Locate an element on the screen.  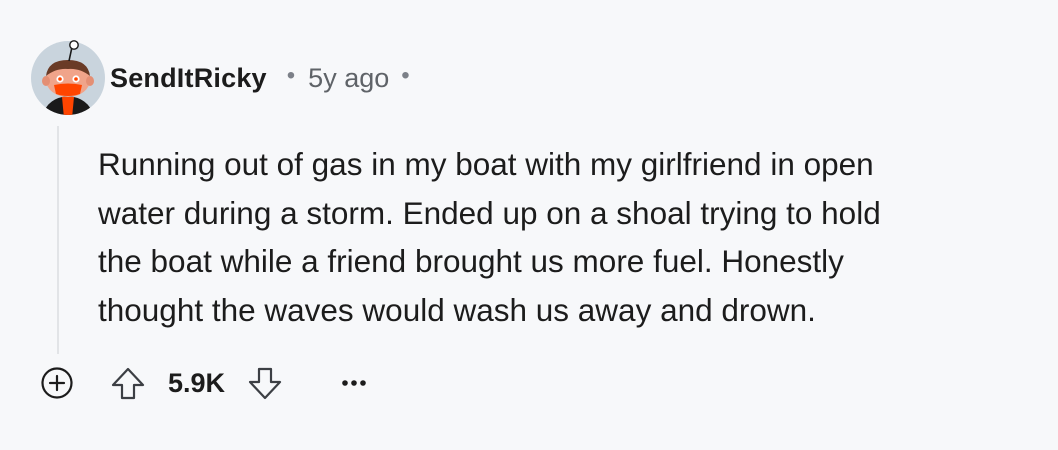
arrow-down-icon is located at coordinates (265, 383).